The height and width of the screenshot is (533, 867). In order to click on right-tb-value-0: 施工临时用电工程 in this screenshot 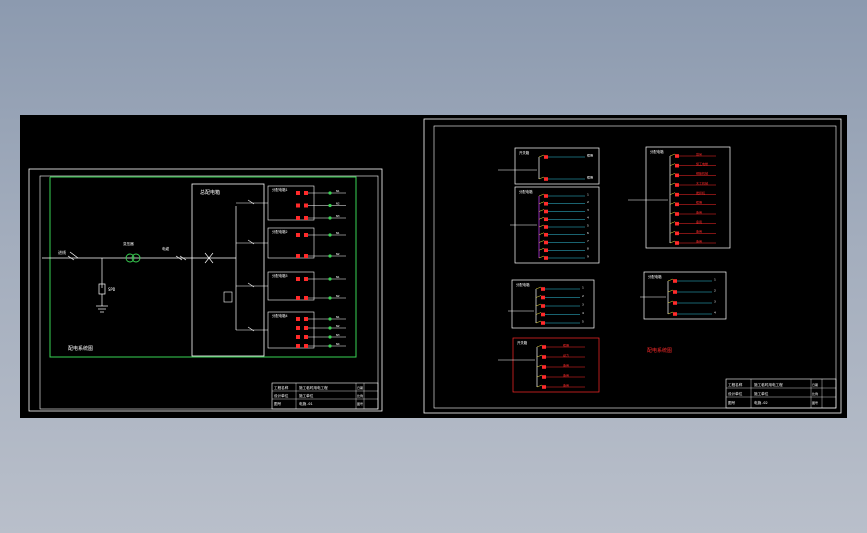, I will do `click(768, 384)`.